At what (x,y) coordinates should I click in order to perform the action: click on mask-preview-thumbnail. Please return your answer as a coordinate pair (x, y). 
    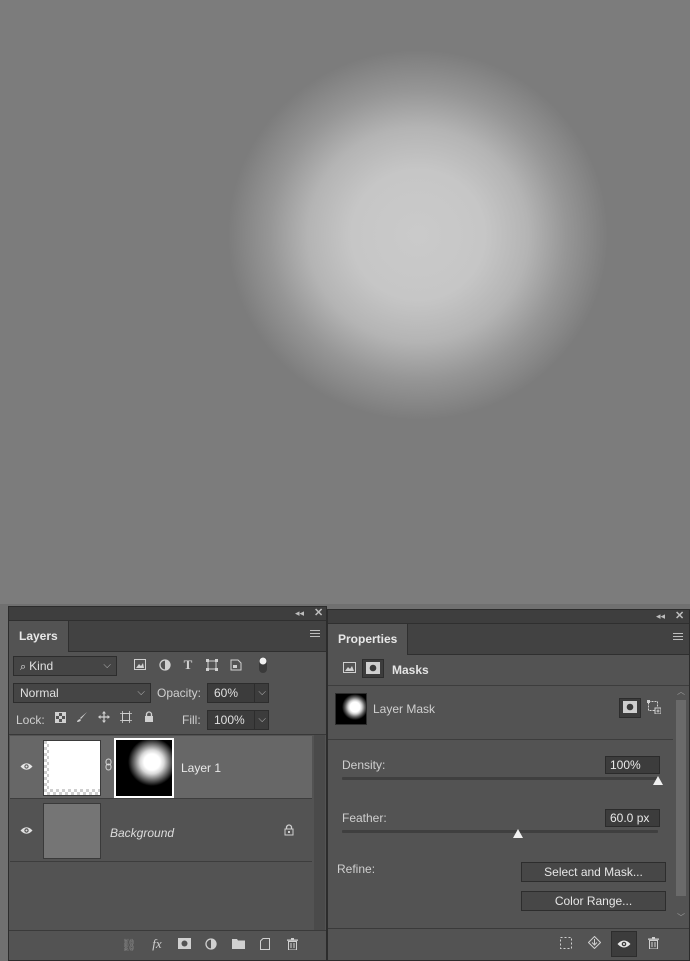
    Looking at the image, I should click on (351, 709).